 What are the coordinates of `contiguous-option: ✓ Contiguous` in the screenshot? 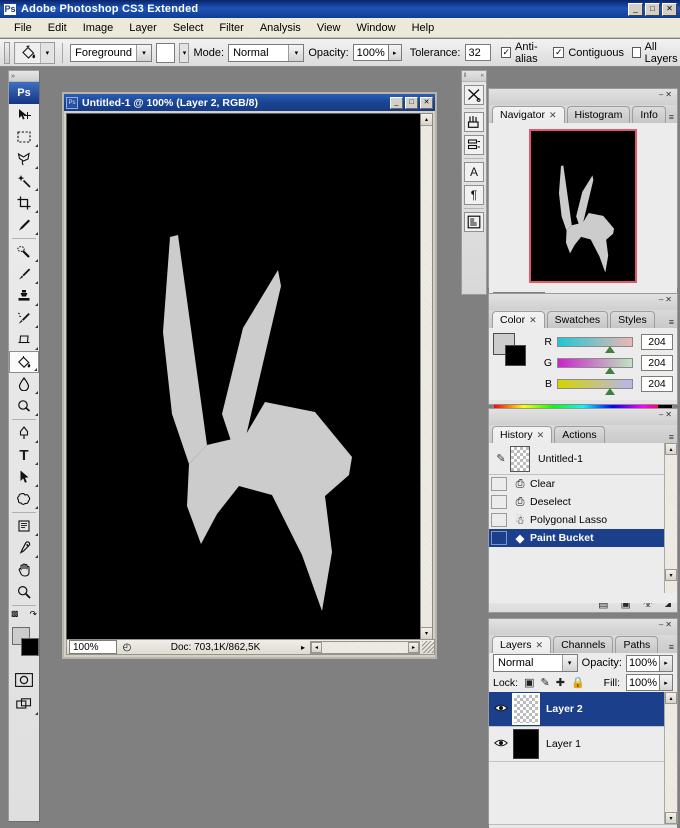 It's located at (588, 53).